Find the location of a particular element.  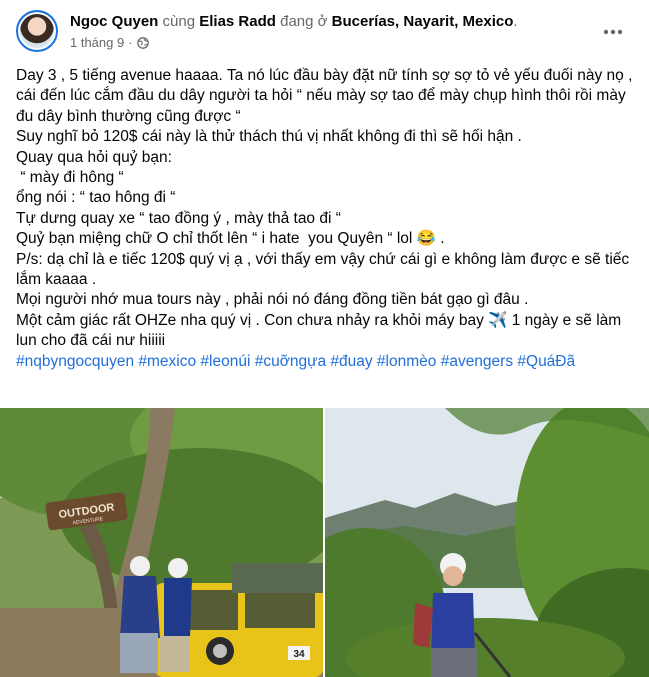

more-options-button is located at coordinates (613, 32).